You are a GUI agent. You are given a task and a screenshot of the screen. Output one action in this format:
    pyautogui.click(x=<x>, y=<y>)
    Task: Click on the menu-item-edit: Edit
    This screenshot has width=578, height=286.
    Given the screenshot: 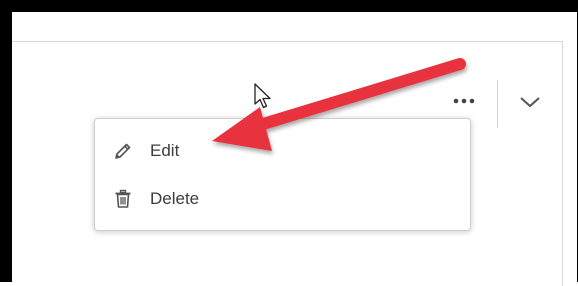 What is the action you would take?
    pyautogui.click(x=282, y=151)
    